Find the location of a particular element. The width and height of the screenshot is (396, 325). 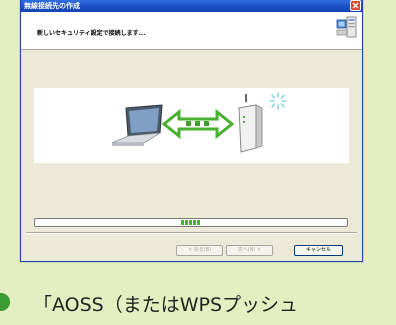

bidirectional-arrows-icon is located at coordinates (198, 124).